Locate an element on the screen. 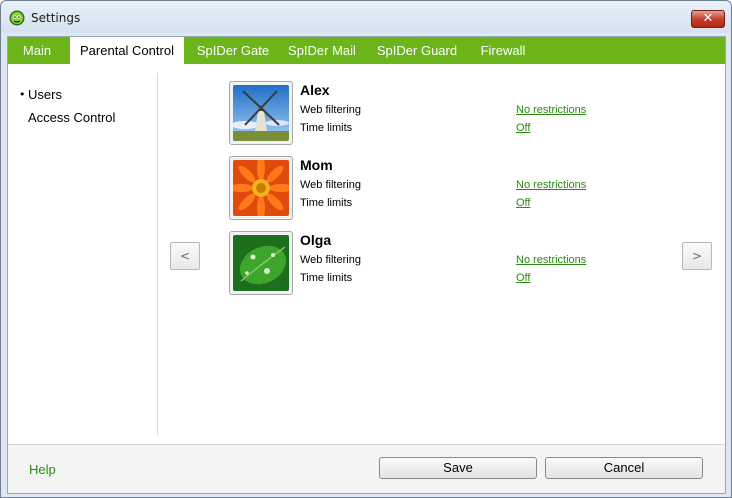  orange-flower-picture-icon is located at coordinates (261, 188).